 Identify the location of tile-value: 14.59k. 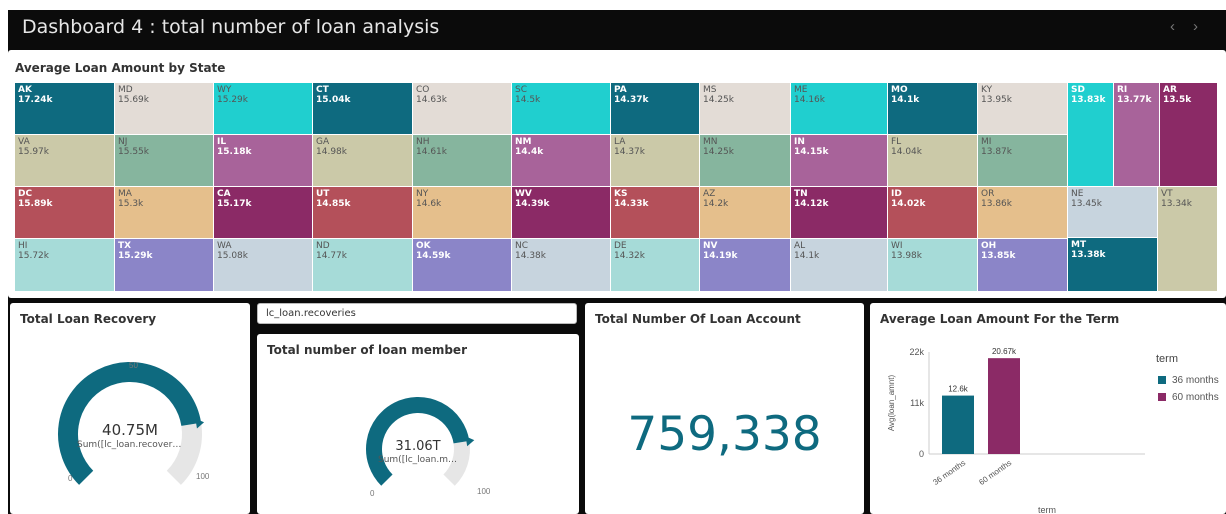
(433, 256).